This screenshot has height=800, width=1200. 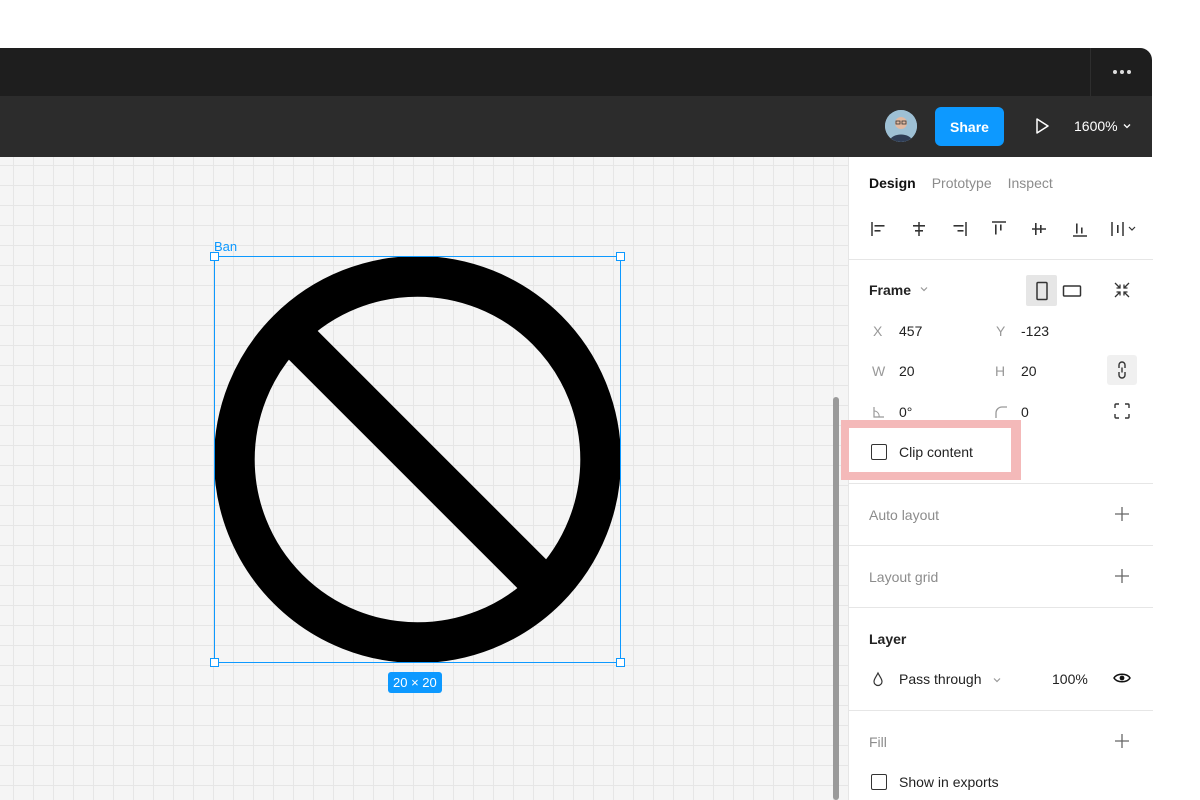 What do you see at coordinates (415, 682) in the screenshot?
I see `size-badge: 20 × 20` at bounding box center [415, 682].